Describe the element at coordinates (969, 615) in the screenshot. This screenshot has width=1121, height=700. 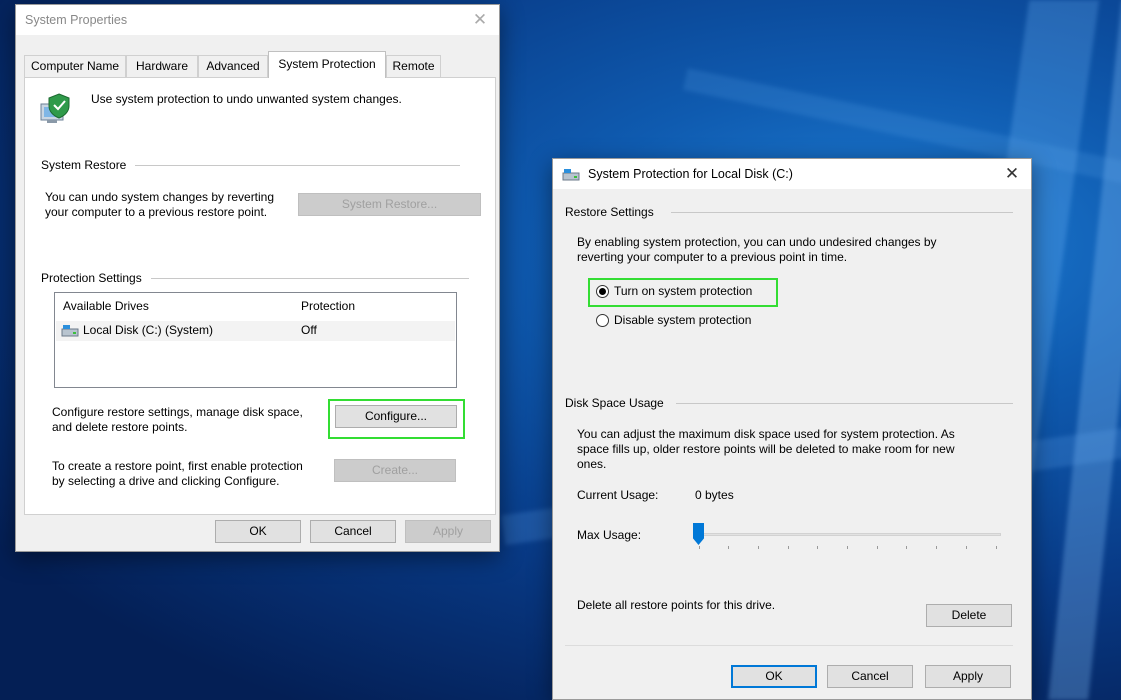
I see `delete-button: Delete` at that location.